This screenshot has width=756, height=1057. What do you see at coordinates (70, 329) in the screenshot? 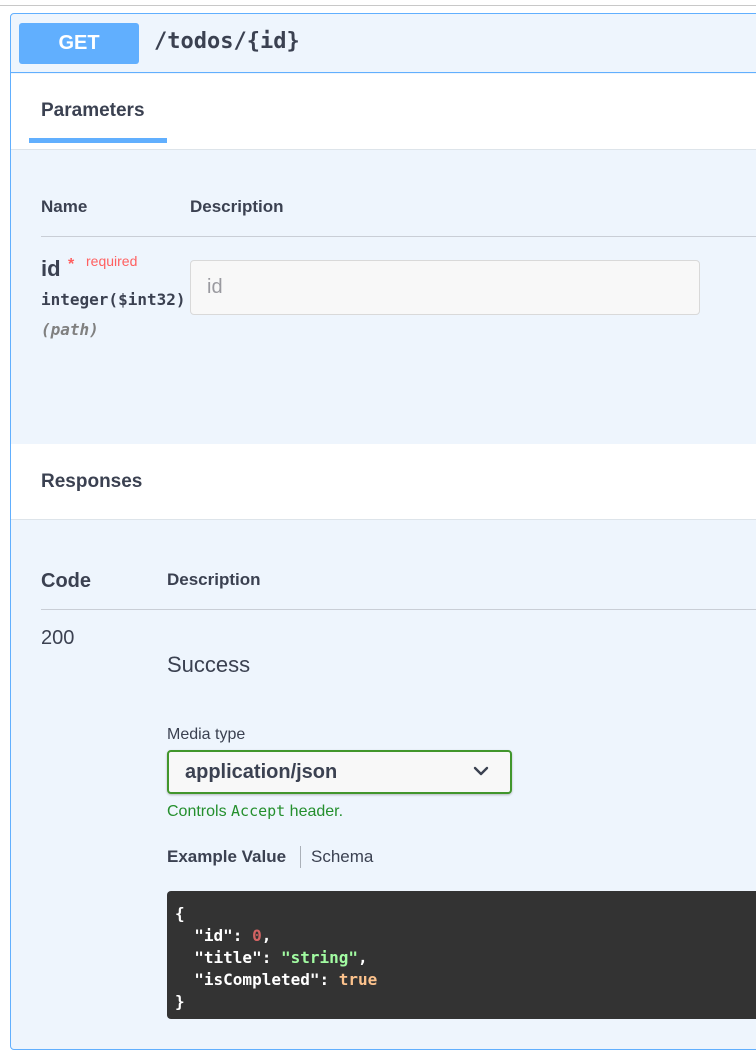
I see `param-location: (path)` at bounding box center [70, 329].